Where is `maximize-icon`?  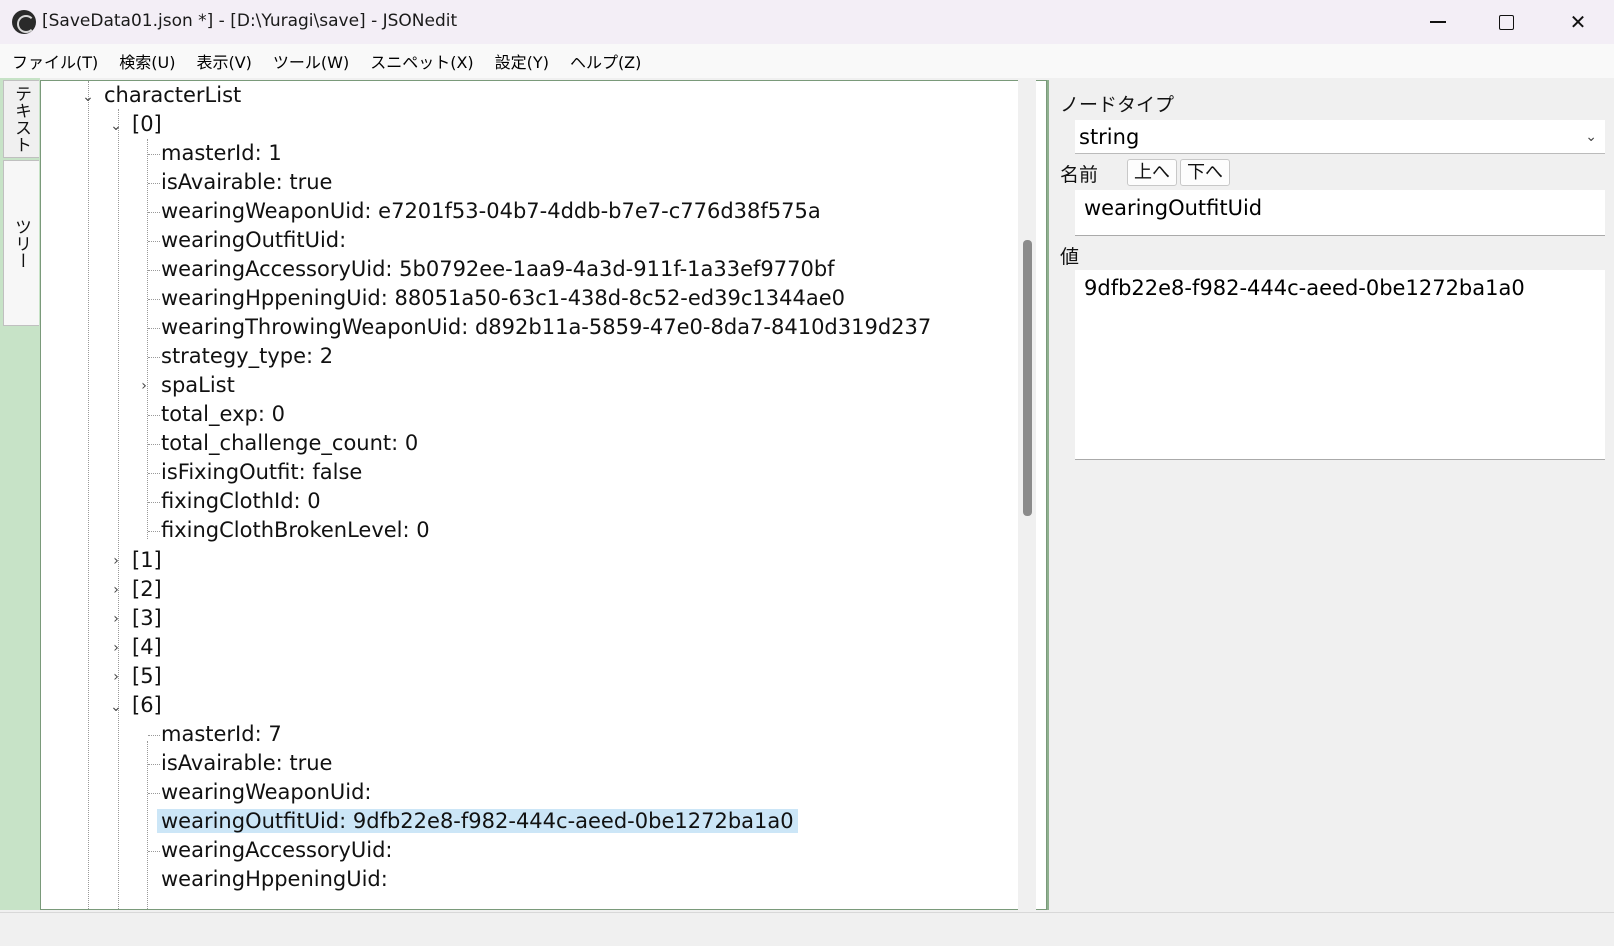 maximize-icon is located at coordinates (1506, 22).